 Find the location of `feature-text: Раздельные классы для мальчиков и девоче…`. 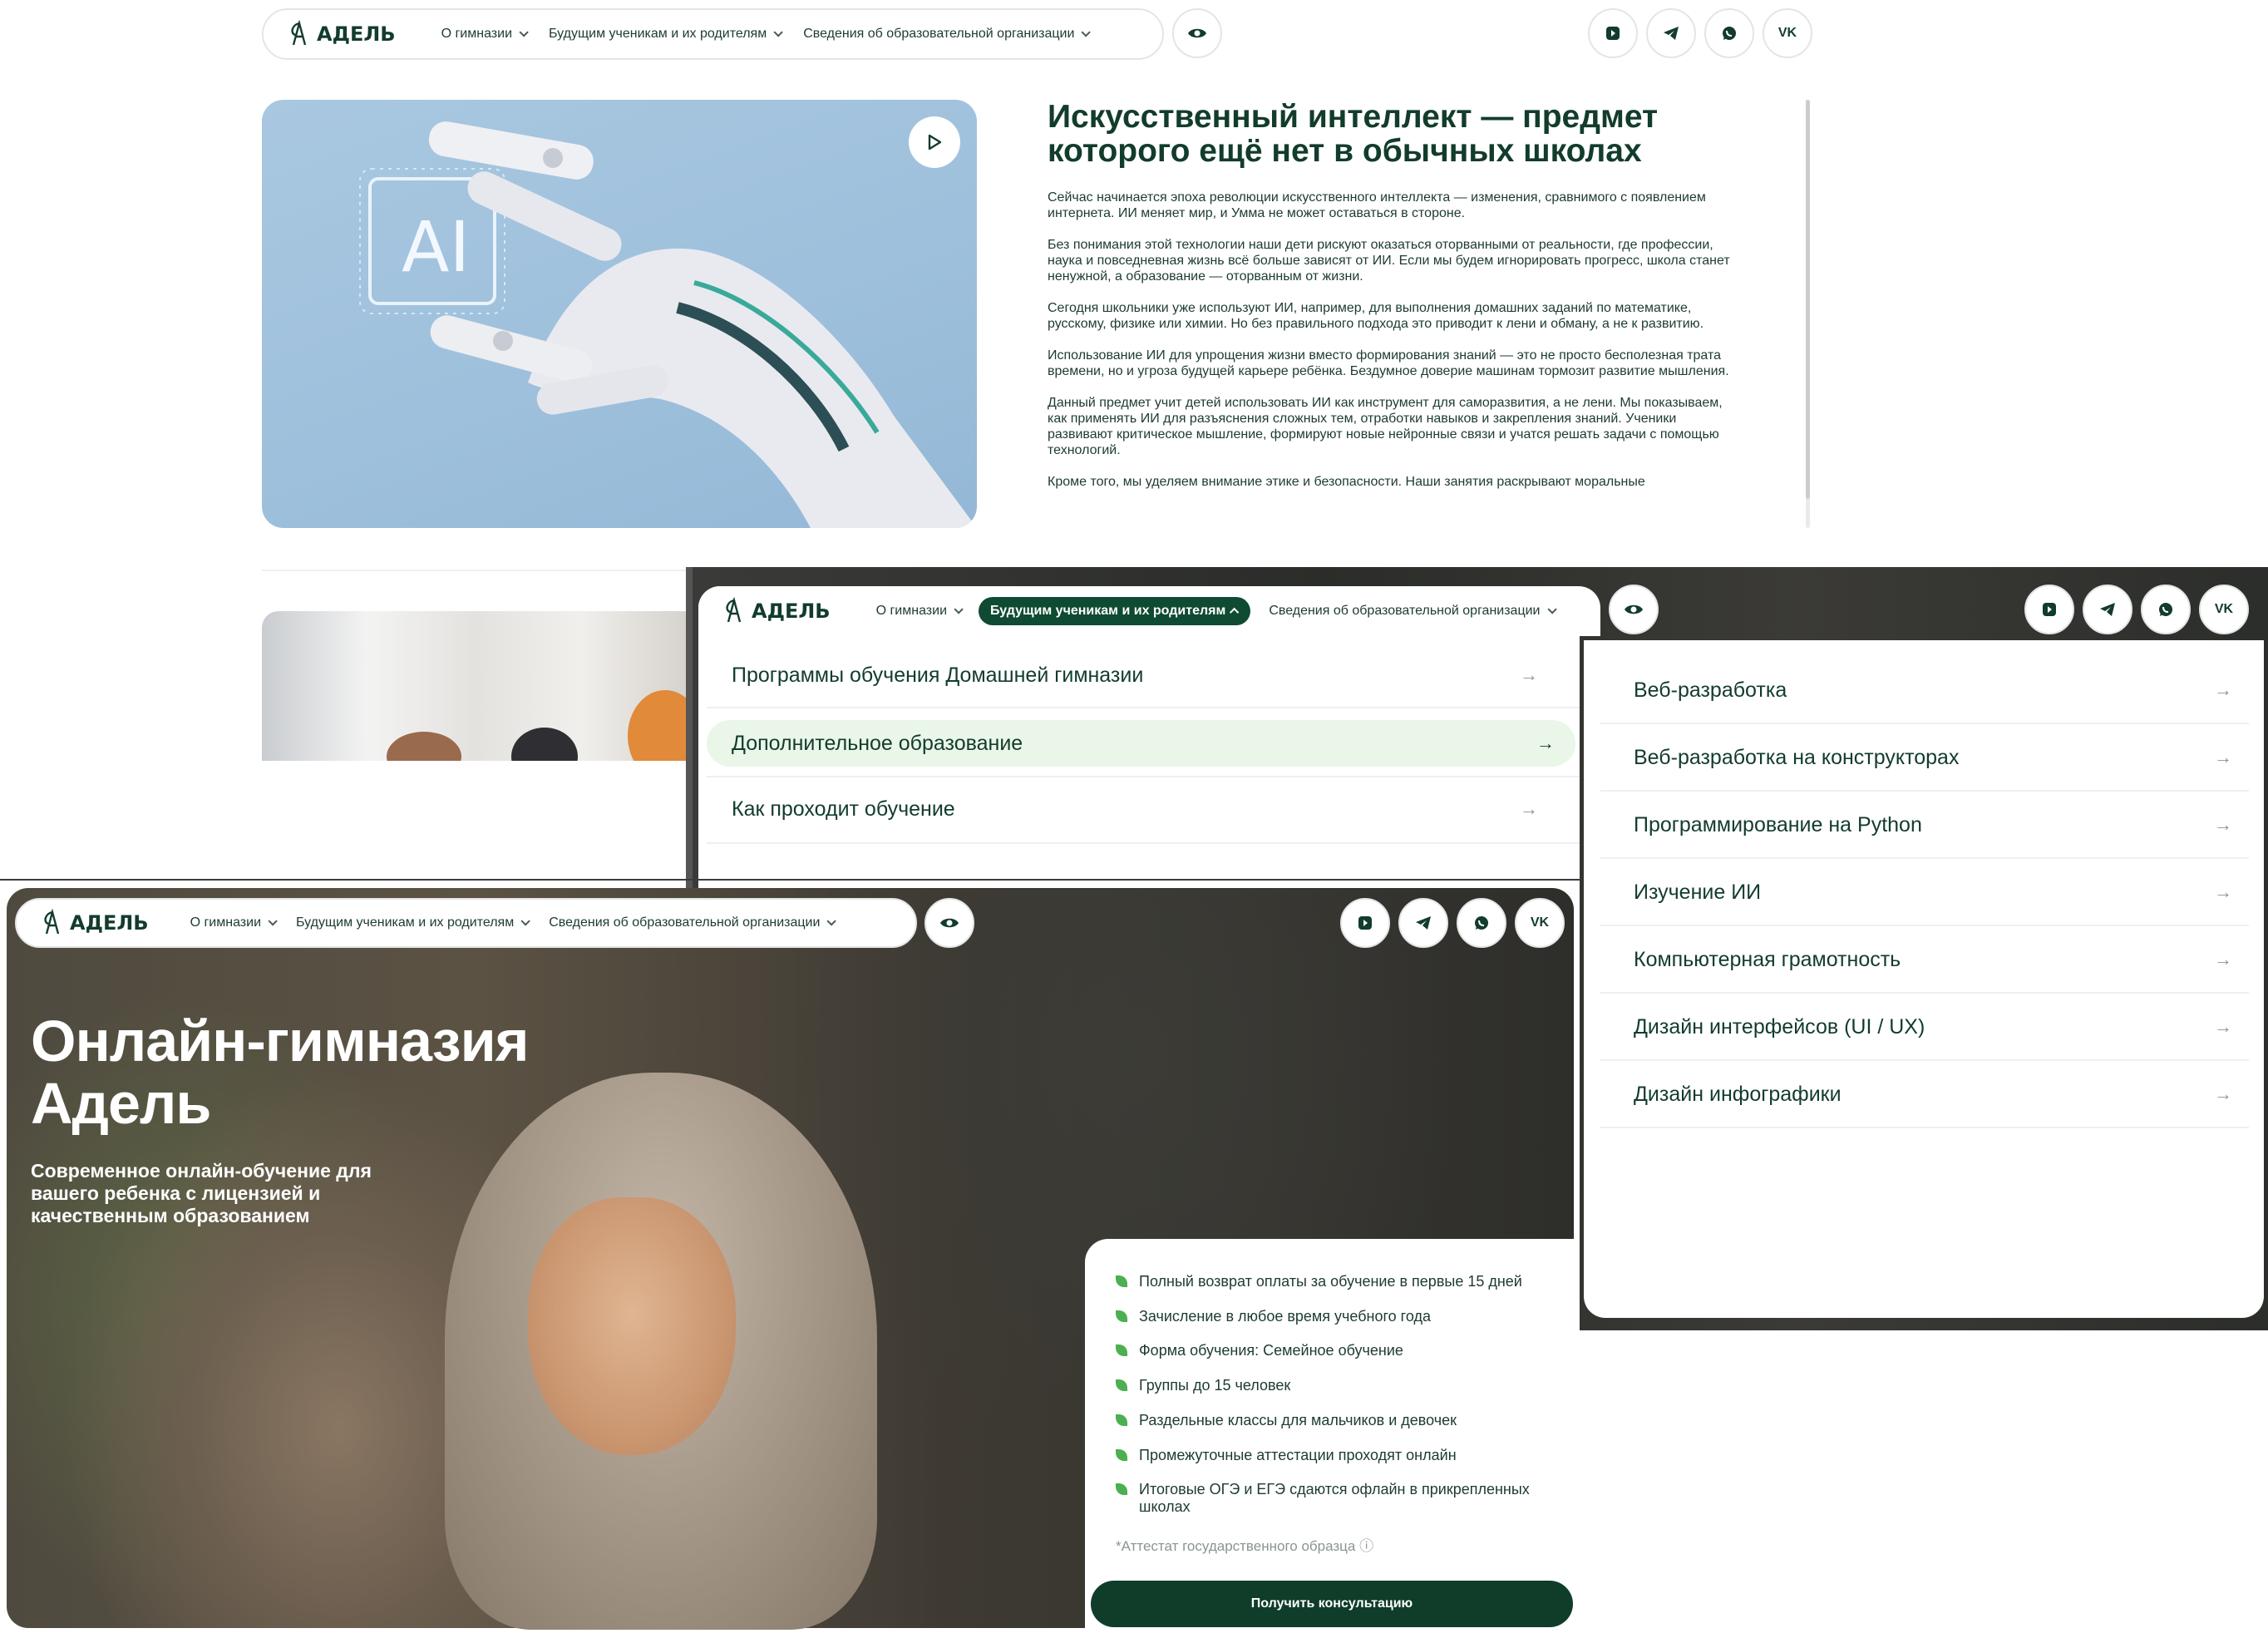

feature-text: Раздельные классы для мальчиков и девоче… is located at coordinates (1298, 1420).